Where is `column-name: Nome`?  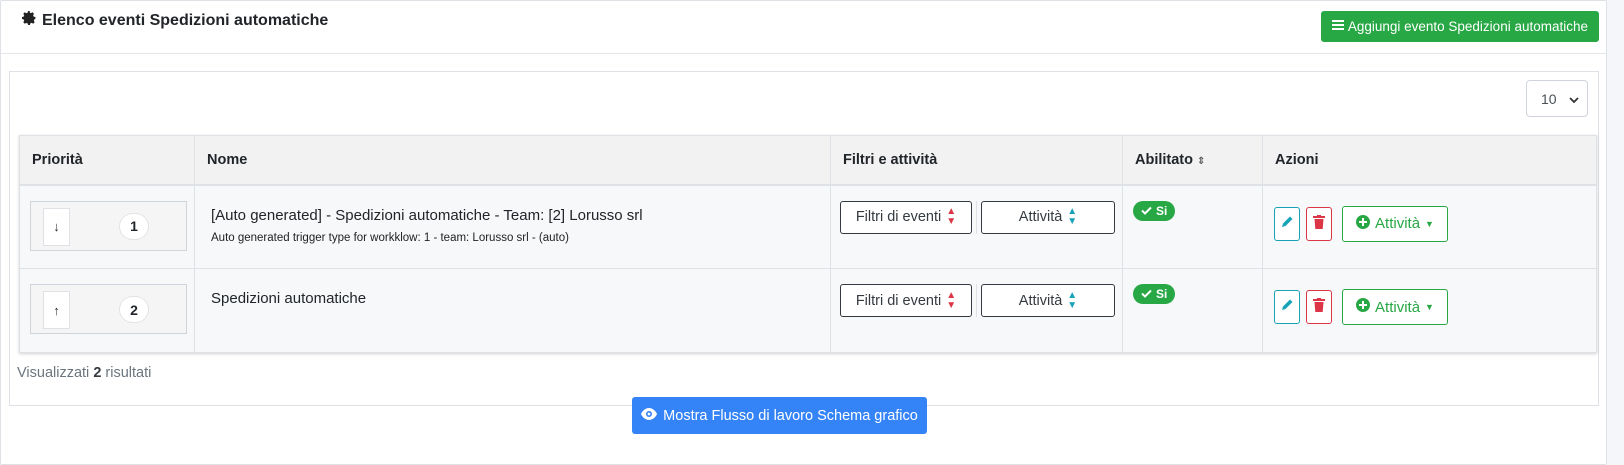
column-name: Nome is located at coordinates (512, 160).